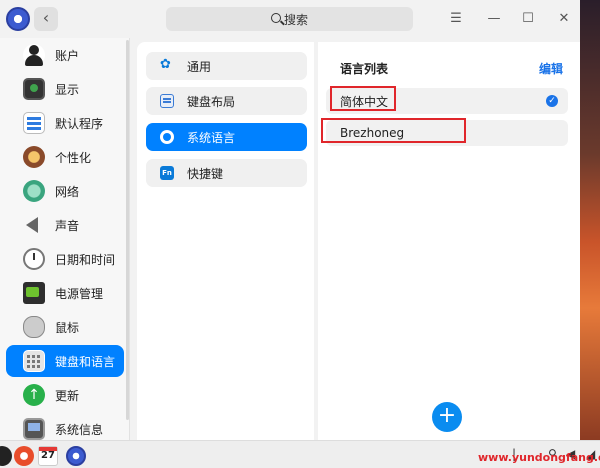 This screenshot has height=468, width=600. What do you see at coordinates (85, 259) in the screenshot?
I see `sidebar-item-label: 日期和时间` at bounding box center [85, 259].